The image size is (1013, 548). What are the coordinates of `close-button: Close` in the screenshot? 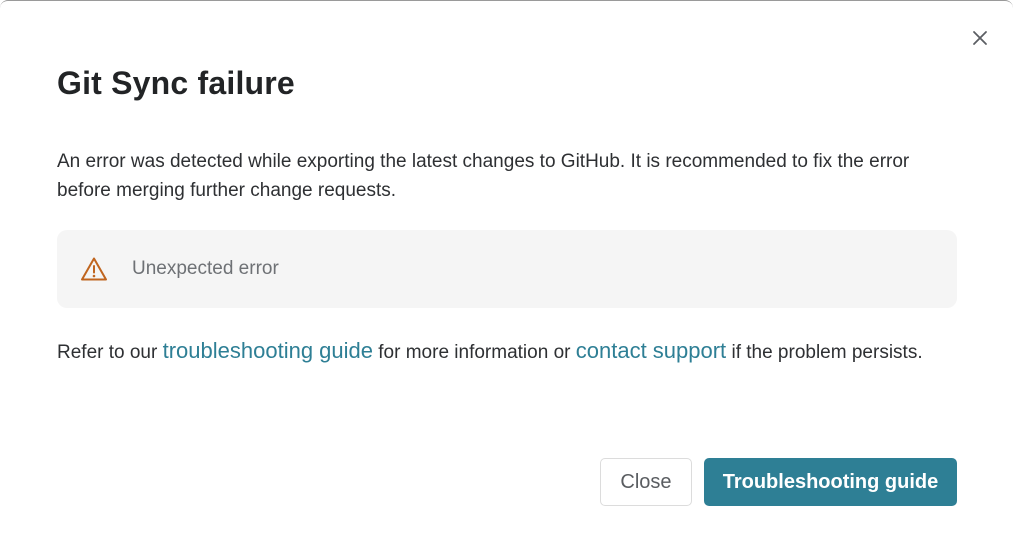 It's located at (646, 482).